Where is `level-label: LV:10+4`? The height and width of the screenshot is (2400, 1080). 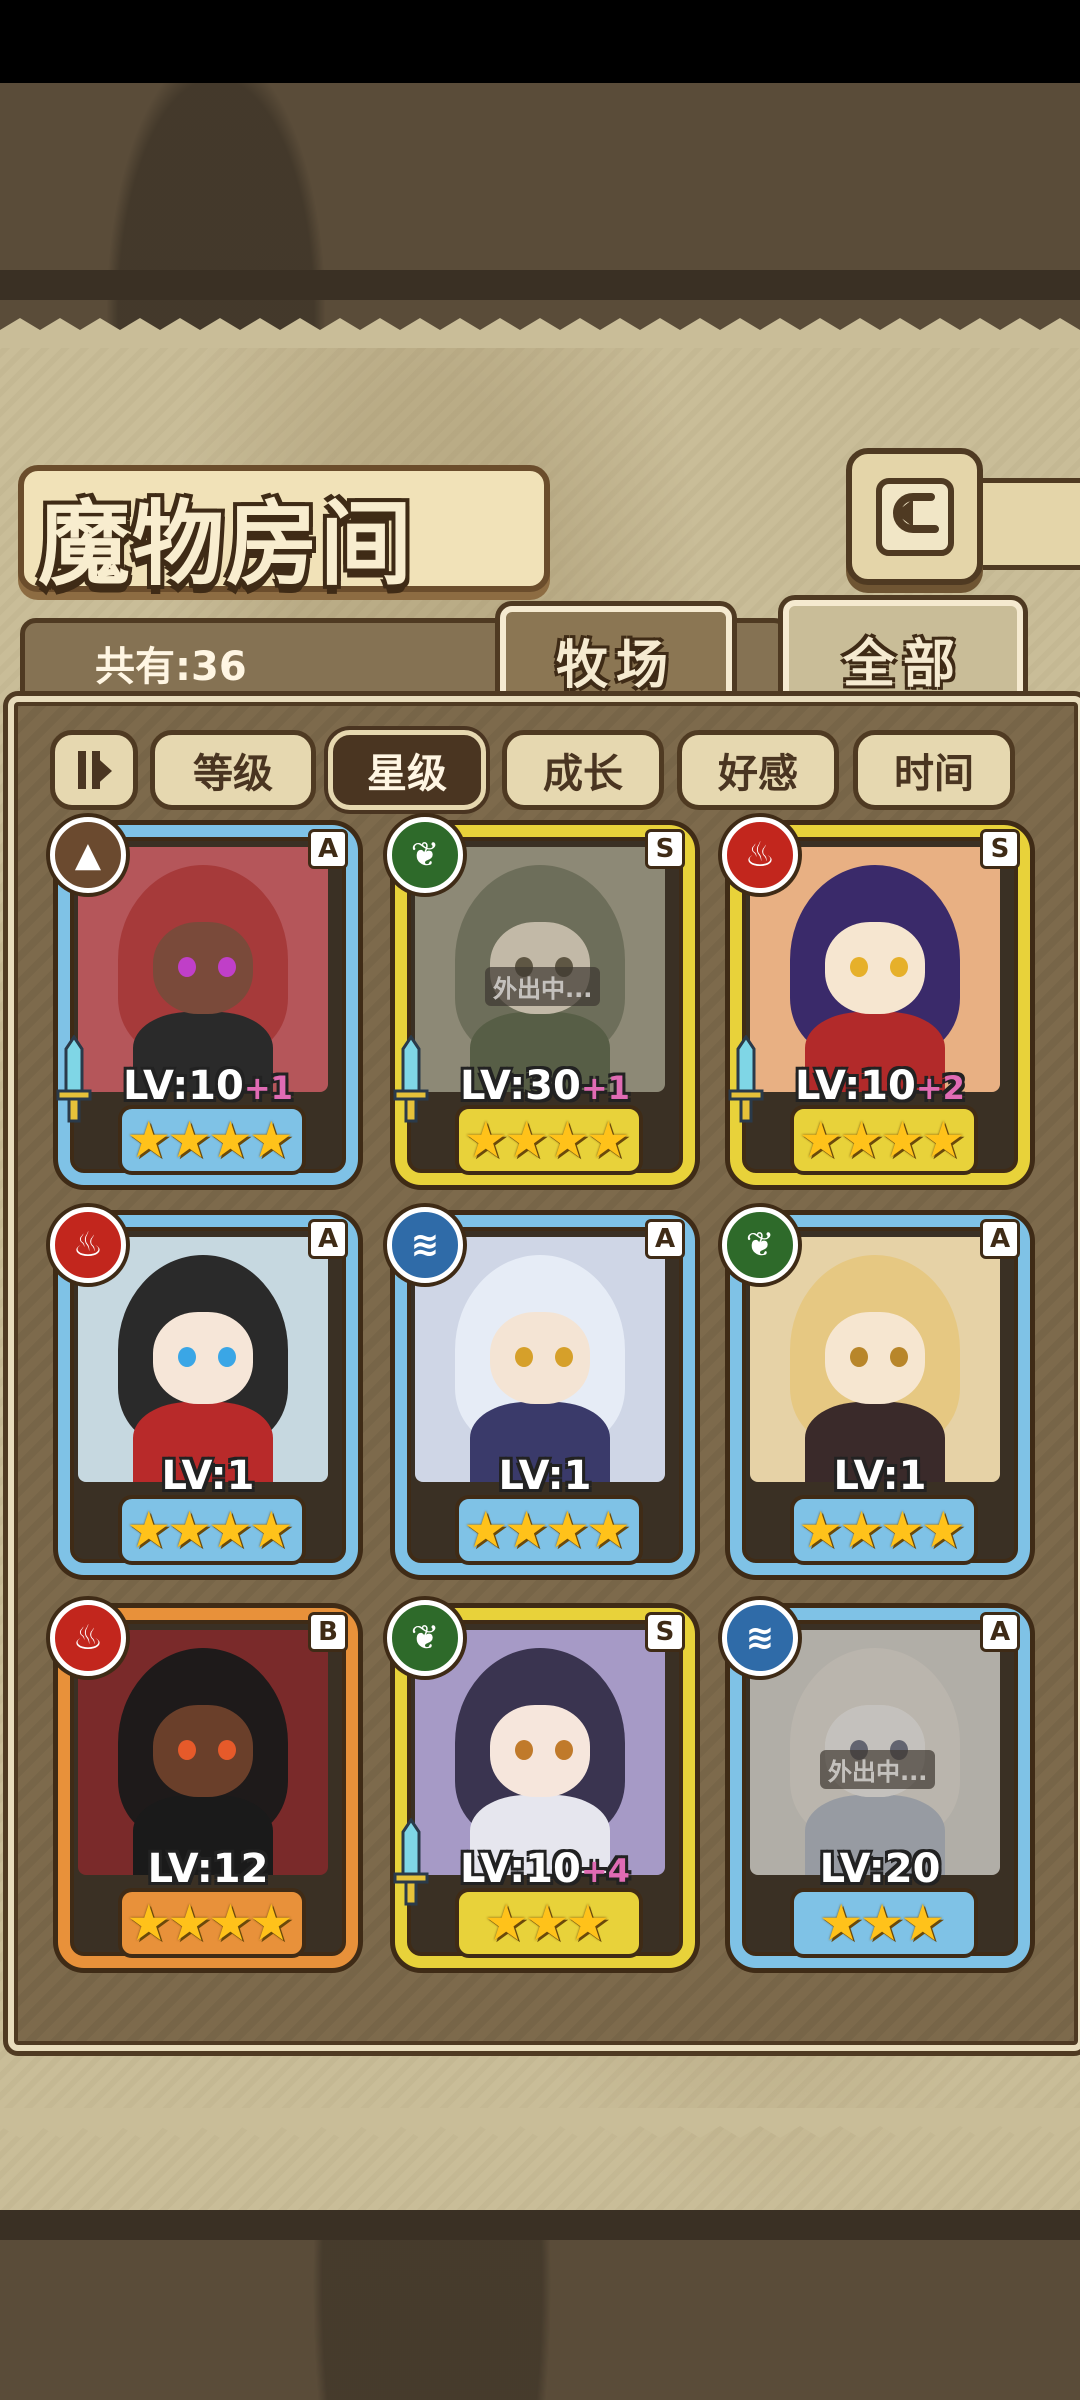 level-label: LV:10+4 is located at coordinates (545, 1869).